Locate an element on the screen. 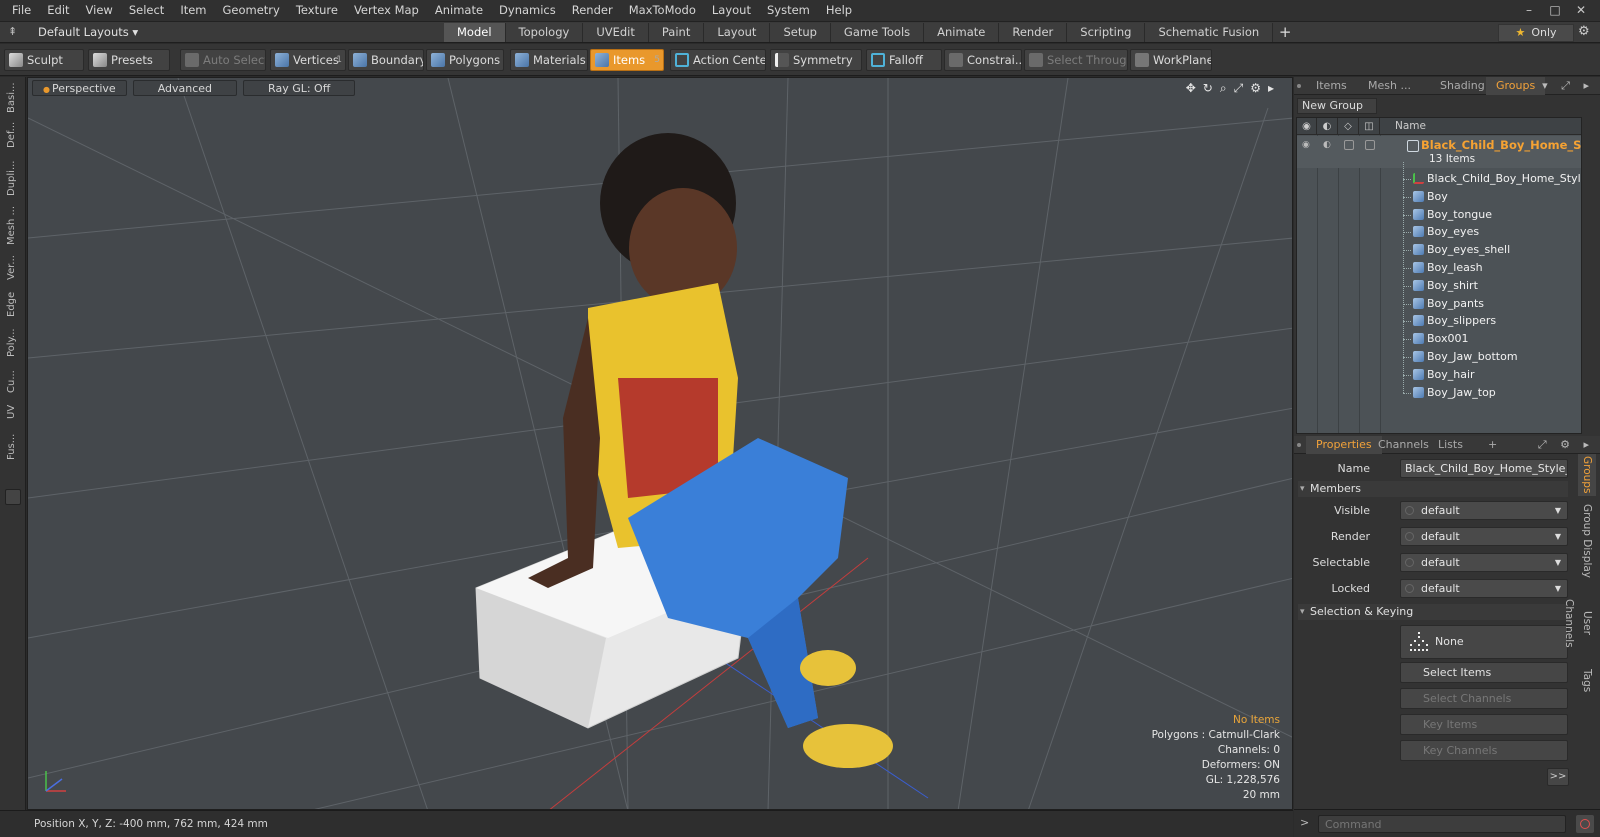  record-macro-icon is located at coordinates (1585, 824).